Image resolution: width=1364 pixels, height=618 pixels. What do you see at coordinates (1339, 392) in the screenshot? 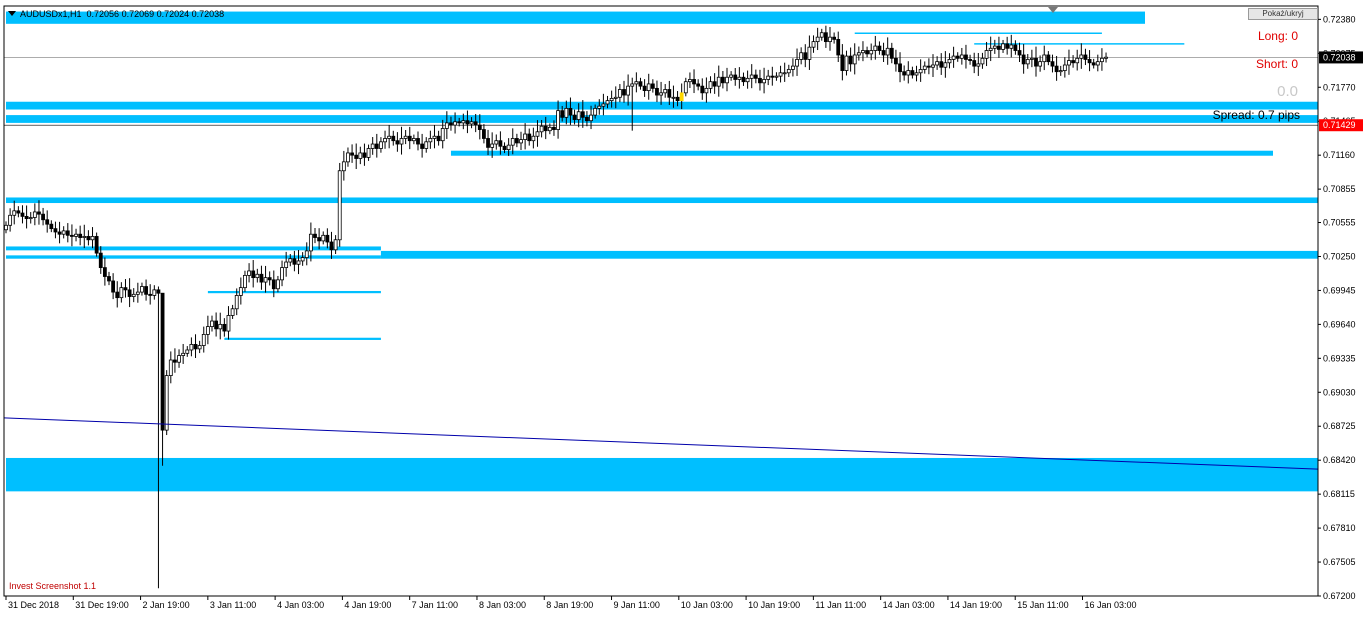
I see `price-tick-label: 0.69030` at bounding box center [1339, 392].